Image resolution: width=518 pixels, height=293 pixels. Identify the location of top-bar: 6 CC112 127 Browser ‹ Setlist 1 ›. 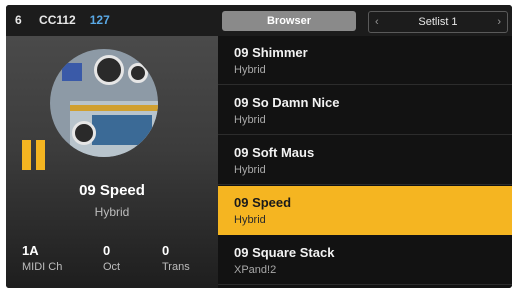
(259, 20).